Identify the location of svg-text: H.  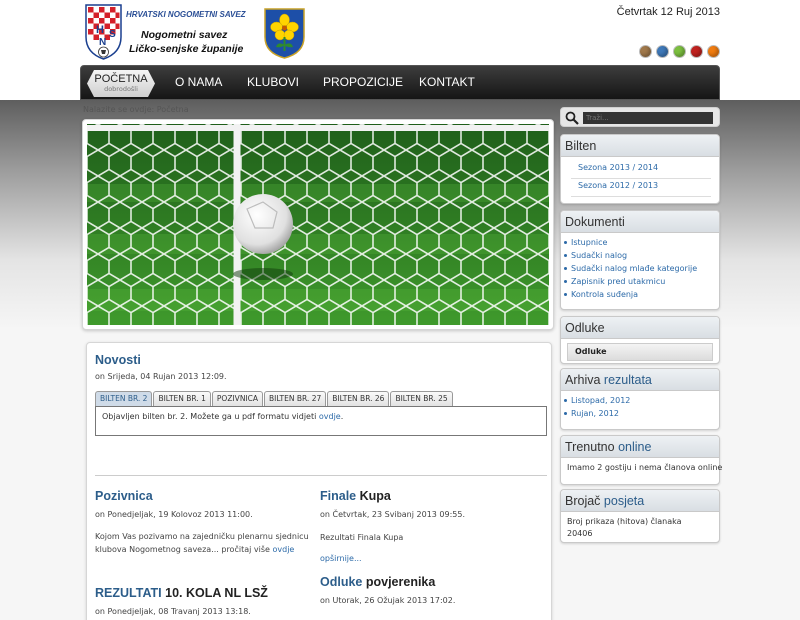
(100, 30).